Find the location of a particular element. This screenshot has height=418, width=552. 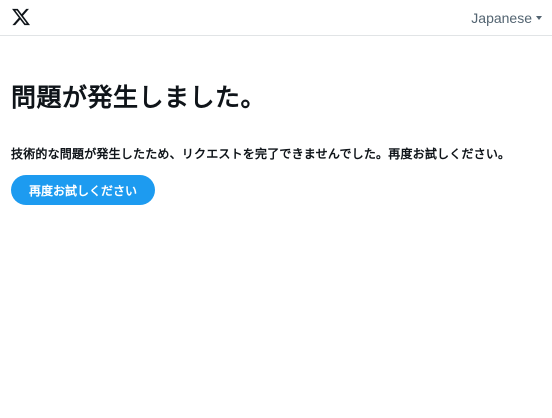

page-title: 問題が発生しました。 is located at coordinates (139, 97).